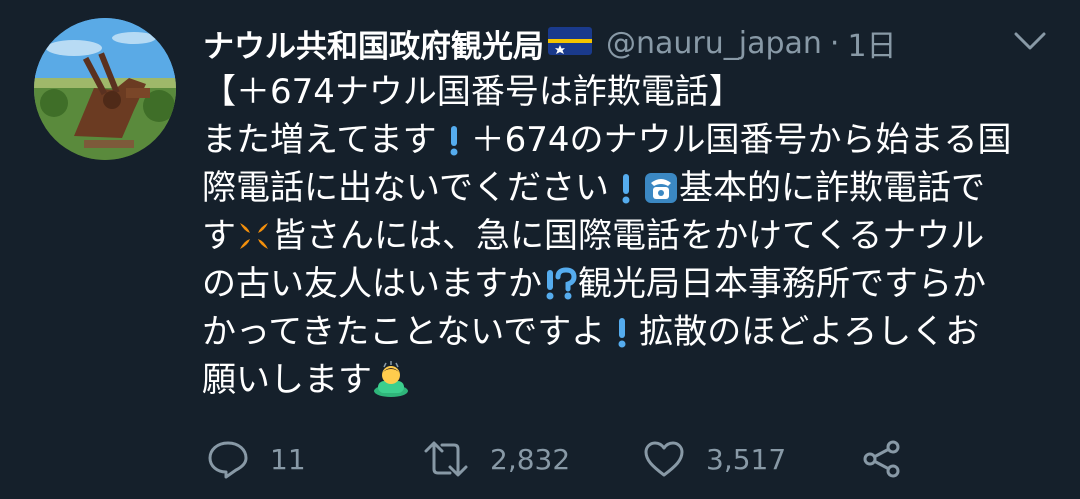 This screenshot has width=1080, height=499. What do you see at coordinates (288, 459) in the screenshot?
I see `reply-count: 11` at bounding box center [288, 459].